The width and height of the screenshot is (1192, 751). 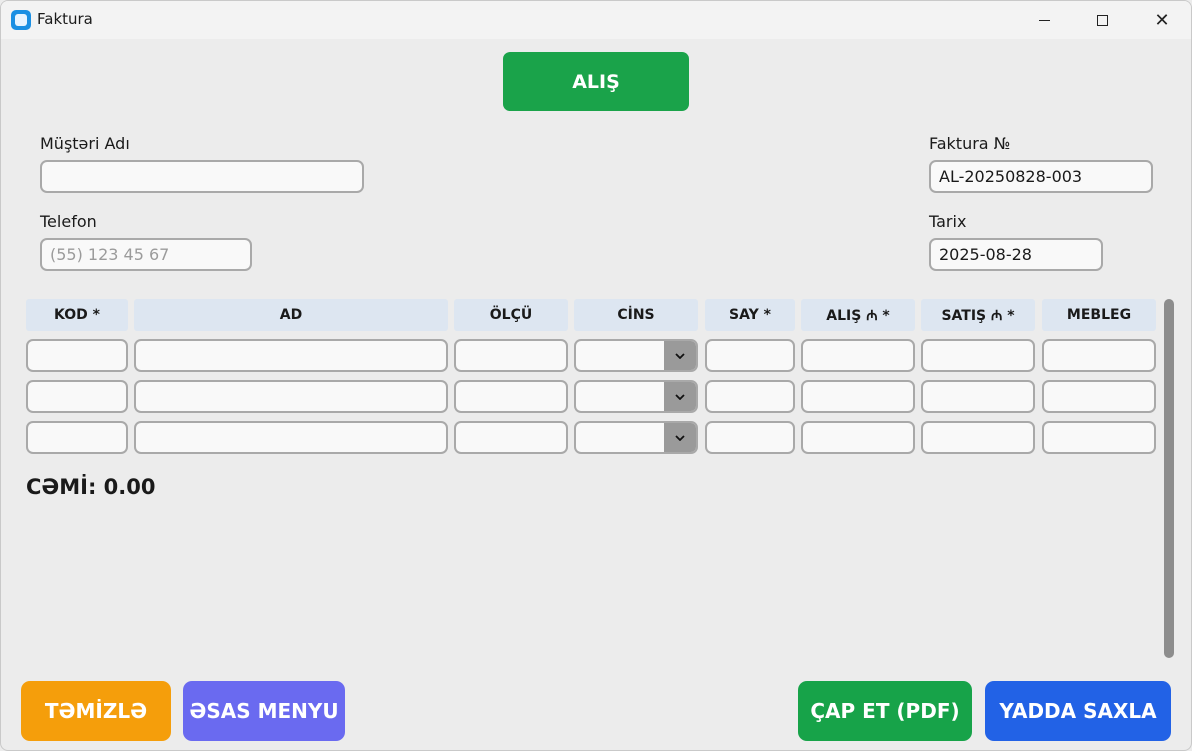 What do you see at coordinates (970, 143) in the screenshot?
I see `invoice-number-label: Faktura №` at bounding box center [970, 143].